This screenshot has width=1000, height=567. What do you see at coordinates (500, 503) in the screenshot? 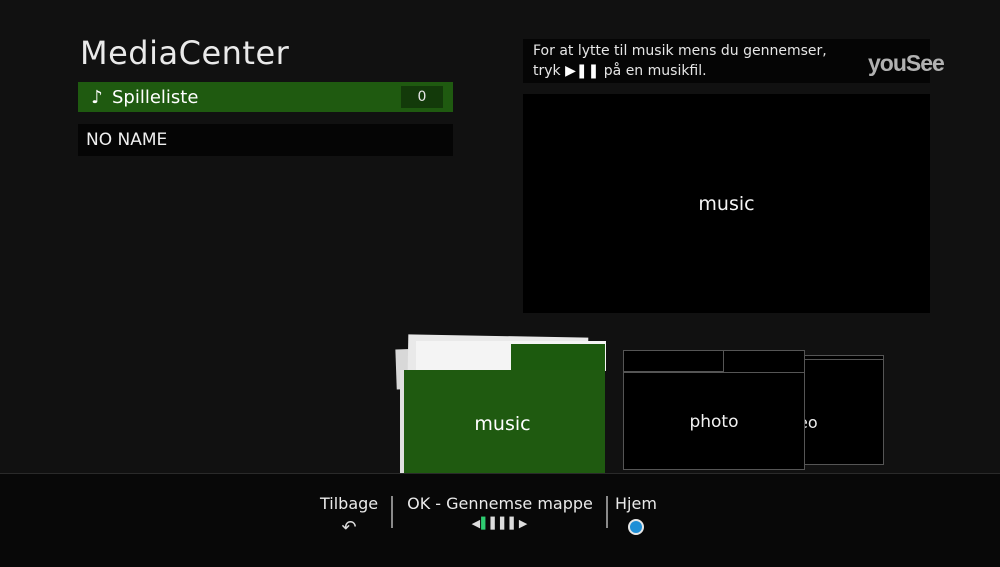
I see `ok-label: OK - Gennemse mappe` at bounding box center [500, 503].